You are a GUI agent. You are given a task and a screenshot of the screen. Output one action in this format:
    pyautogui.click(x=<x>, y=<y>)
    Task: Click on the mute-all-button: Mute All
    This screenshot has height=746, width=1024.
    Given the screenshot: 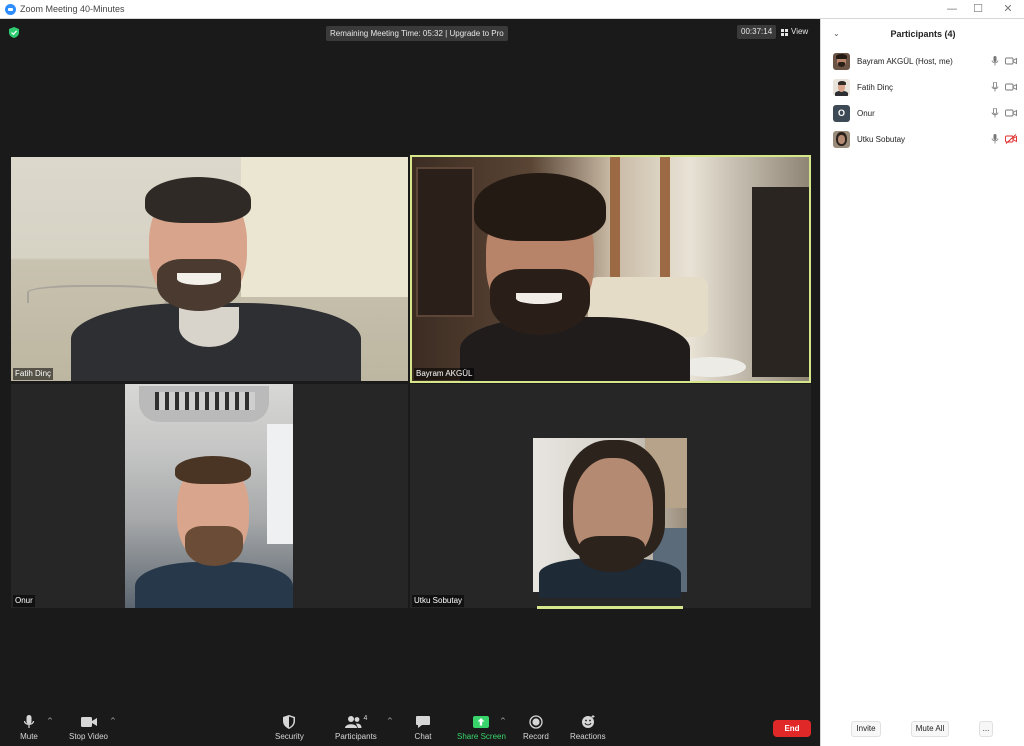 What is the action you would take?
    pyautogui.click(x=930, y=729)
    